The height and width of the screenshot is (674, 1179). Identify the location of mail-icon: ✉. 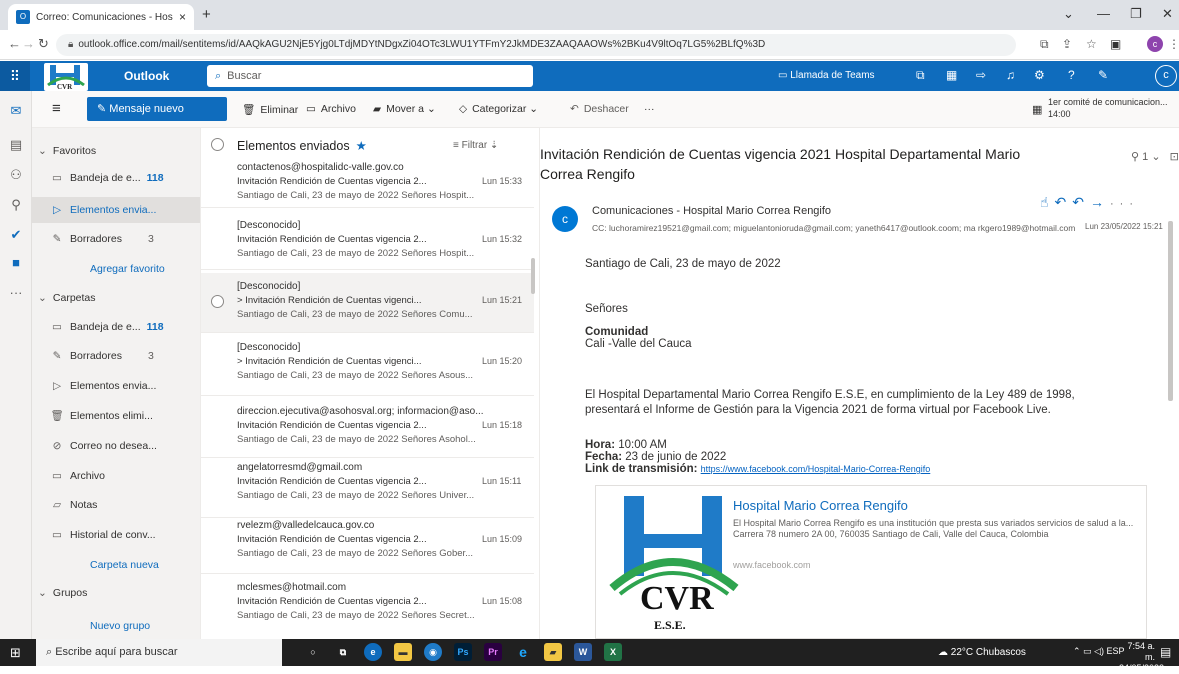
(16, 111).